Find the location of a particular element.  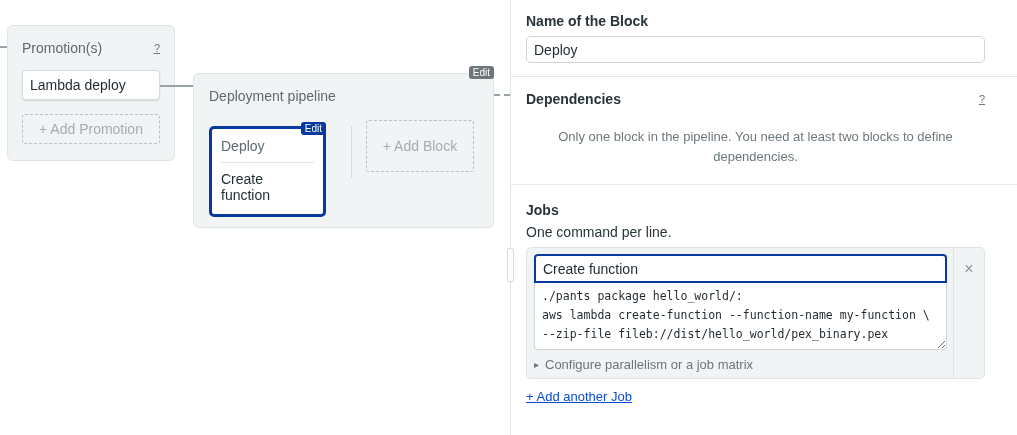

section-title: Dependencies is located at coordinates (573, 99).